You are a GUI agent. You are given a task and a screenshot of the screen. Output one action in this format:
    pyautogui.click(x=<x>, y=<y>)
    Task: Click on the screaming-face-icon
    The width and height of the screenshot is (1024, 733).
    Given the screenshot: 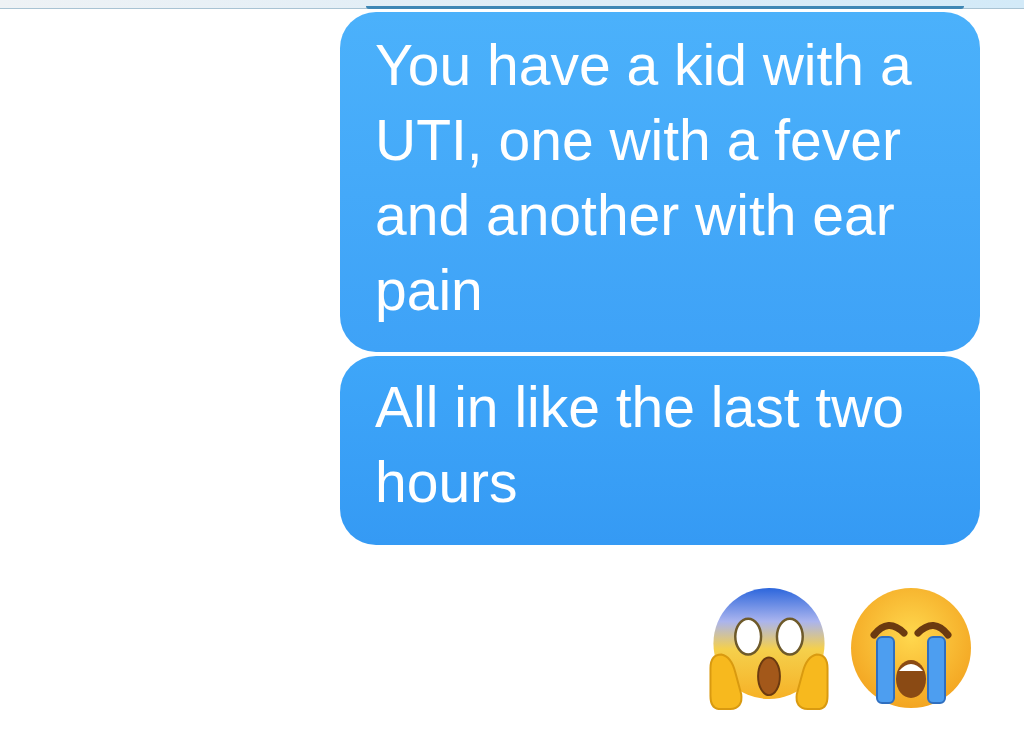 What is the action you would take?
    pyautogui.click(x=769, y=647)
    